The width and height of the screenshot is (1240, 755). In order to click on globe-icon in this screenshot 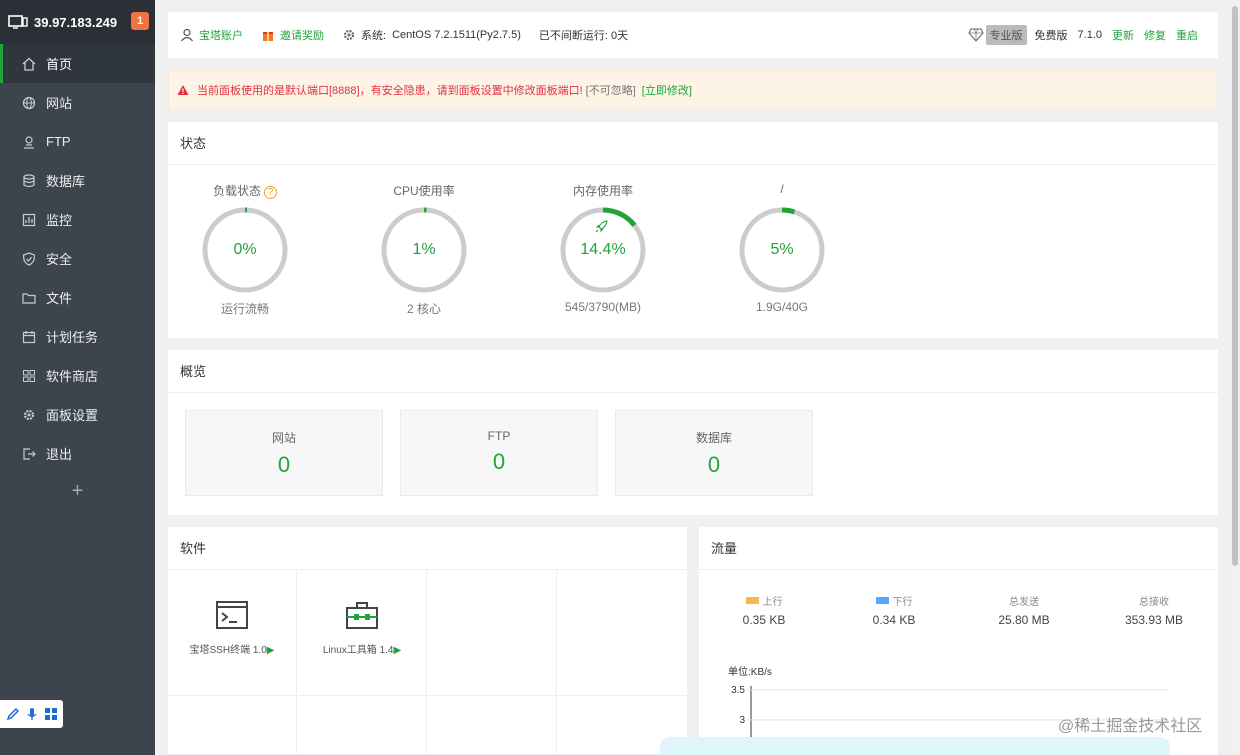, I will do `click(29, 102)`.